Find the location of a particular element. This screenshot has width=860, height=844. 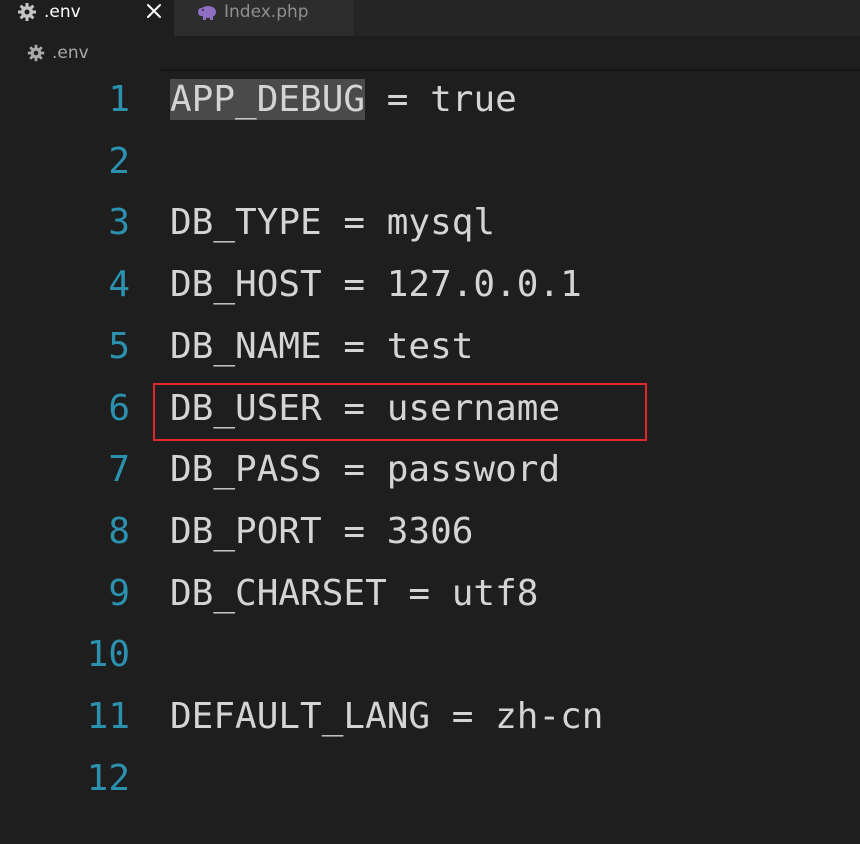

code-line: 3 DB_TYPE = mysql is located at coordinates (430, 224).